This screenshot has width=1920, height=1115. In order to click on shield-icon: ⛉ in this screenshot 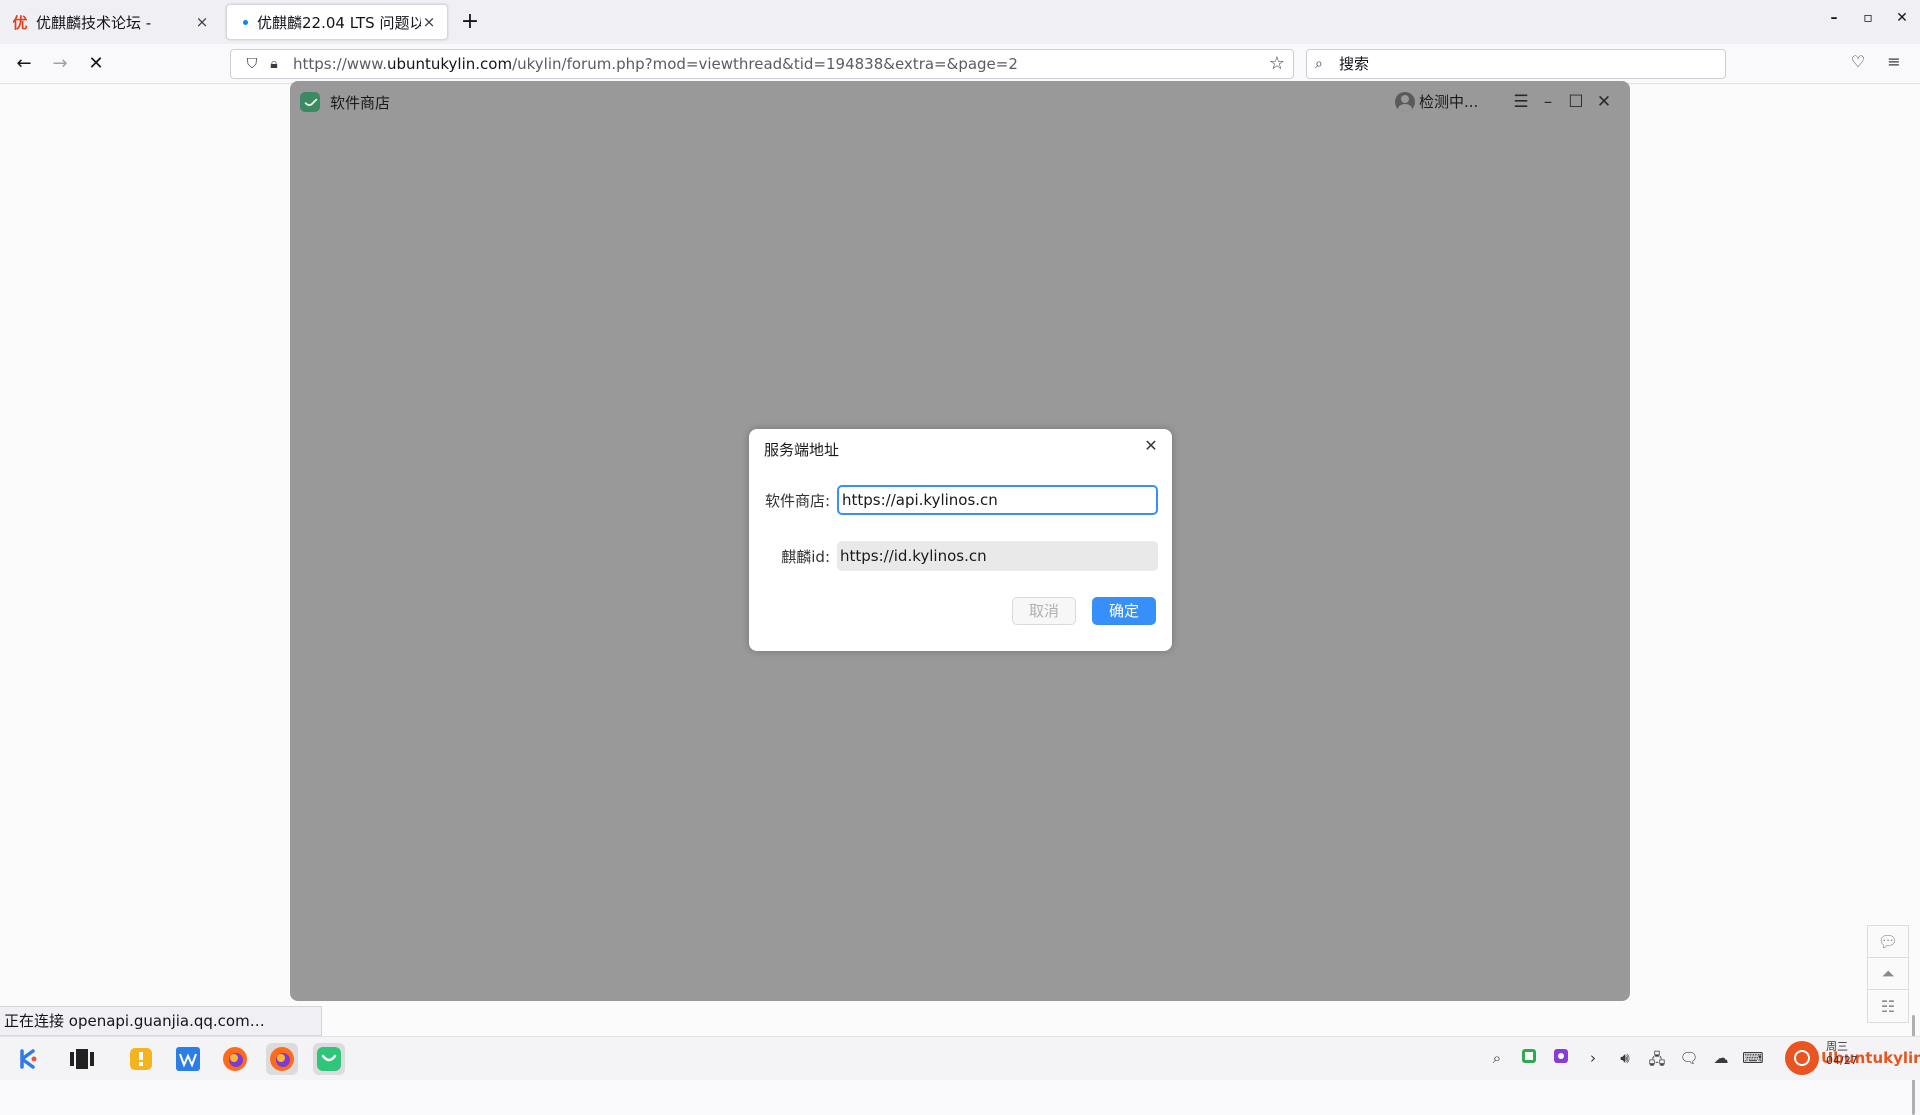, I will do `click(252, 64)`.